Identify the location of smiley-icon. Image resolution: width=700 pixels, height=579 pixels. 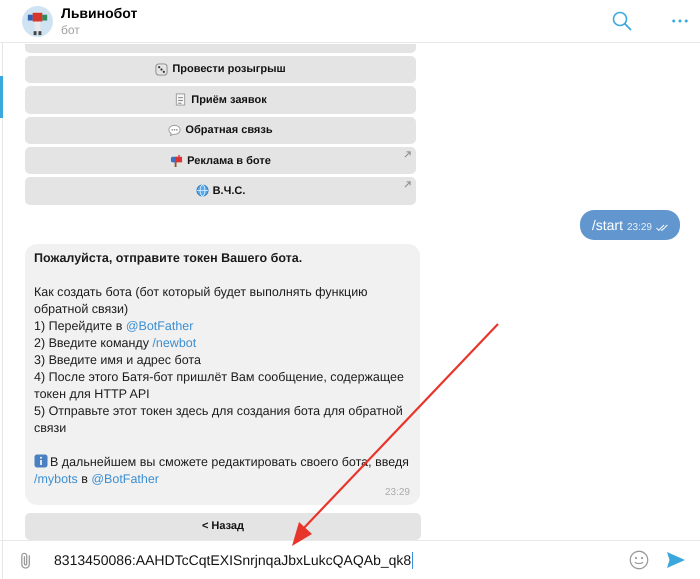
(639, 560).